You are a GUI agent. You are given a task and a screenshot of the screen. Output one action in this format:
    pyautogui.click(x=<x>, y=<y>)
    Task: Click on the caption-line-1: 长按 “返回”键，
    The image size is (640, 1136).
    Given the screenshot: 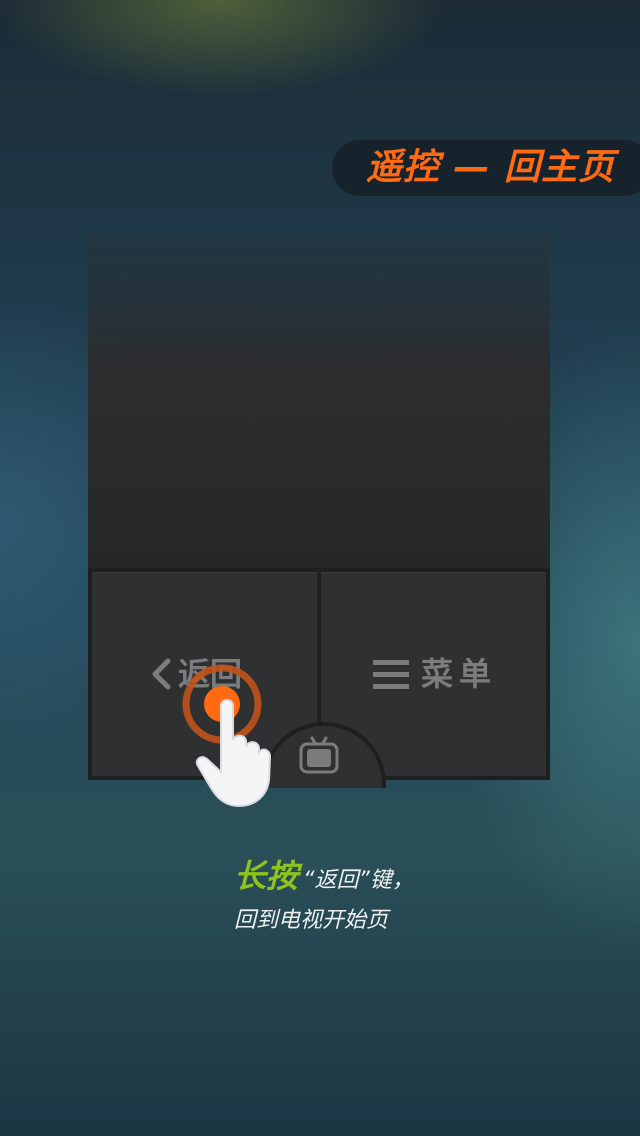 What is the action you would take?
    pyautogui.click(x=324, y=879)
    